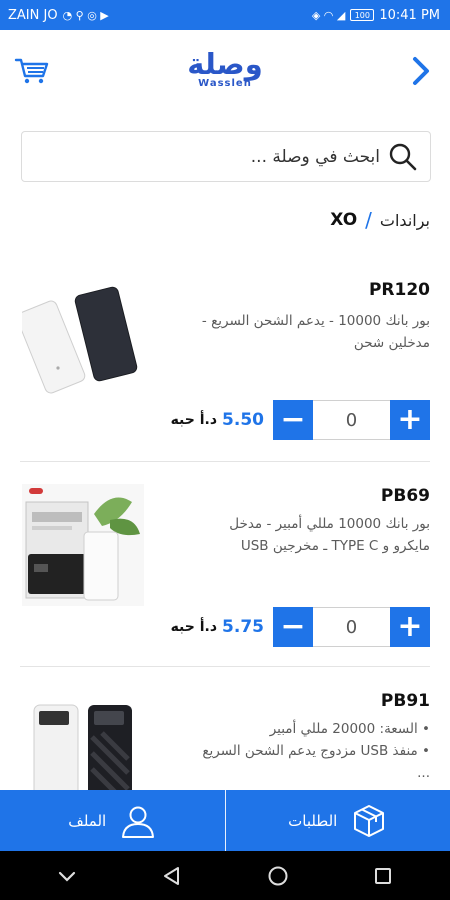 This screenshot has width=450, height=900. What do you see at coordinates (33, 15) in the screenshot?
I see `carrier-name: ZAIN JO` at bounding box center [33, 15].